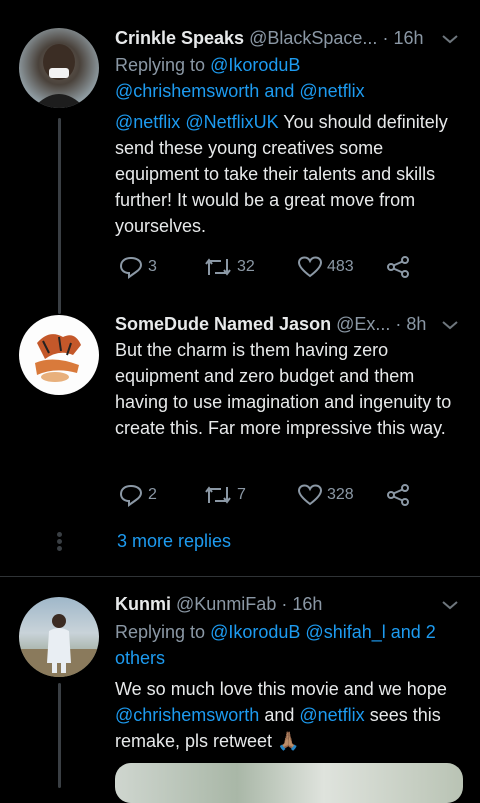  I want to click on reply-button: 2, so click(137, 495).